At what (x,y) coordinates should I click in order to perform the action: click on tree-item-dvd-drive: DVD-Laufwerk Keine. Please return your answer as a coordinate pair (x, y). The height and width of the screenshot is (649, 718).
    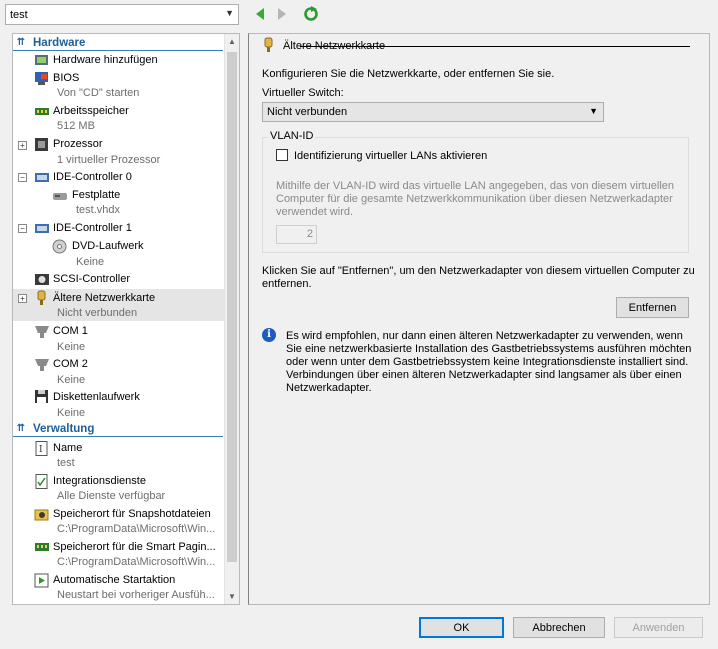
    Looking at the image, I should click on (119, 253).